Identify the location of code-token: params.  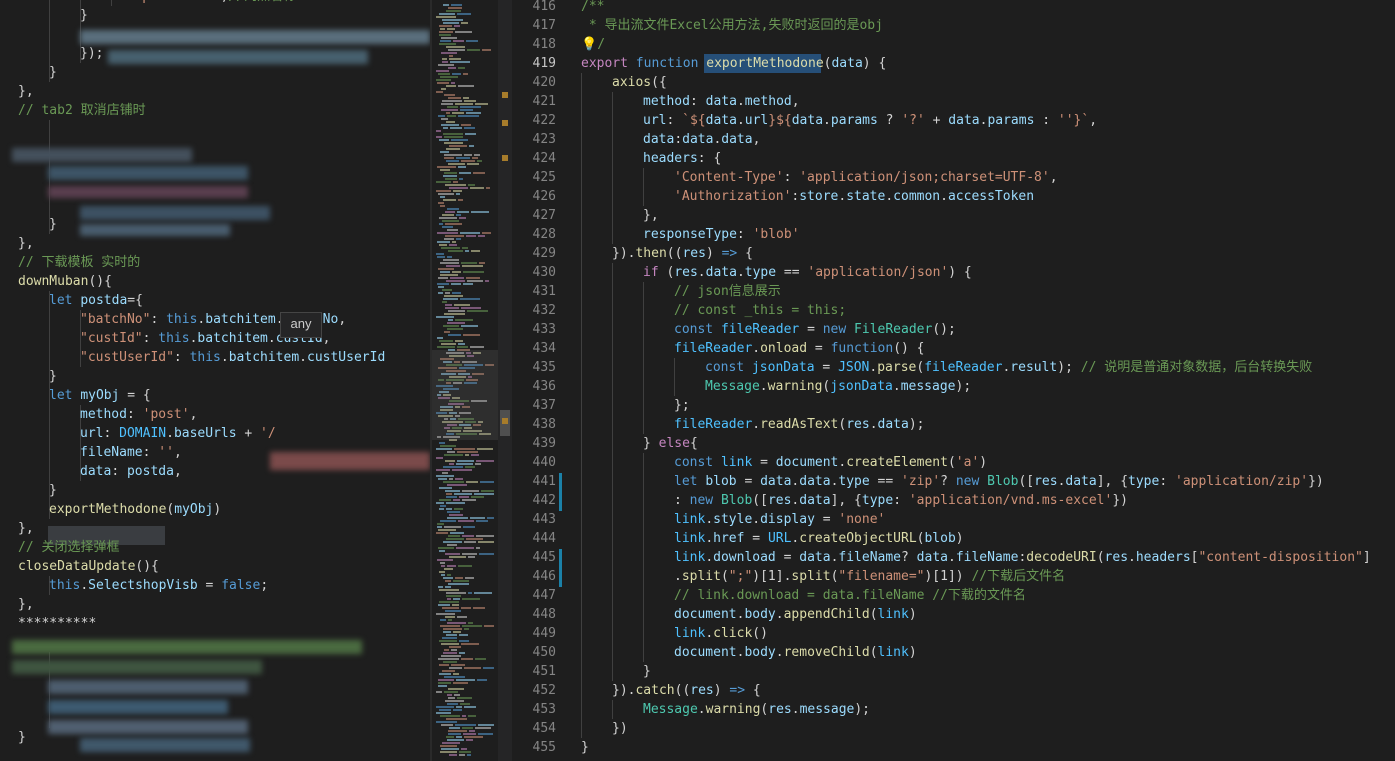
(1011, 120).